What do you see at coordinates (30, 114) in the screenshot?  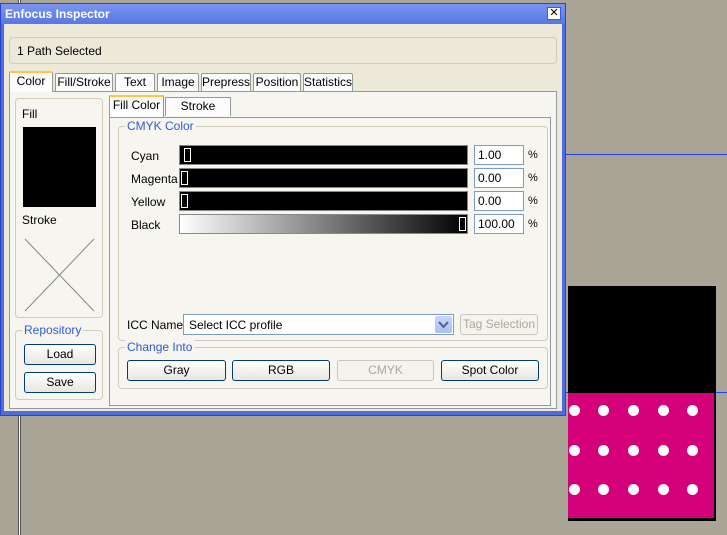 I see `fill-label: Fill` at bounding box center [30, 114].